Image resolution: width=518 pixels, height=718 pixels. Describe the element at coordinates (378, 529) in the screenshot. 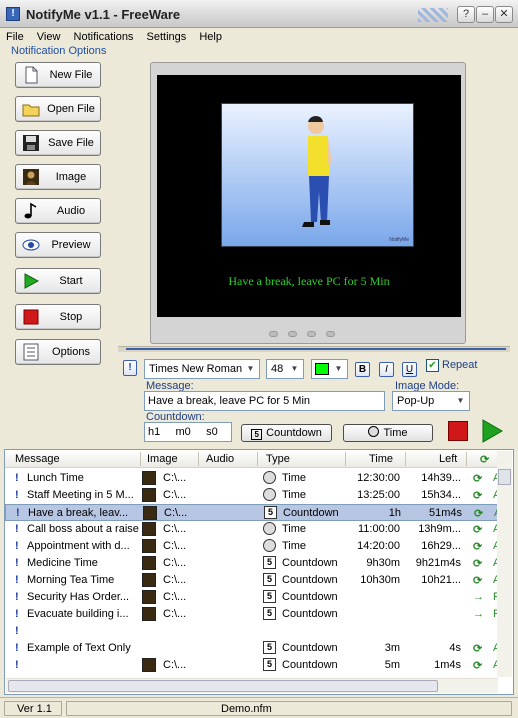

I see `cell-time: 11:00:00` at that location.